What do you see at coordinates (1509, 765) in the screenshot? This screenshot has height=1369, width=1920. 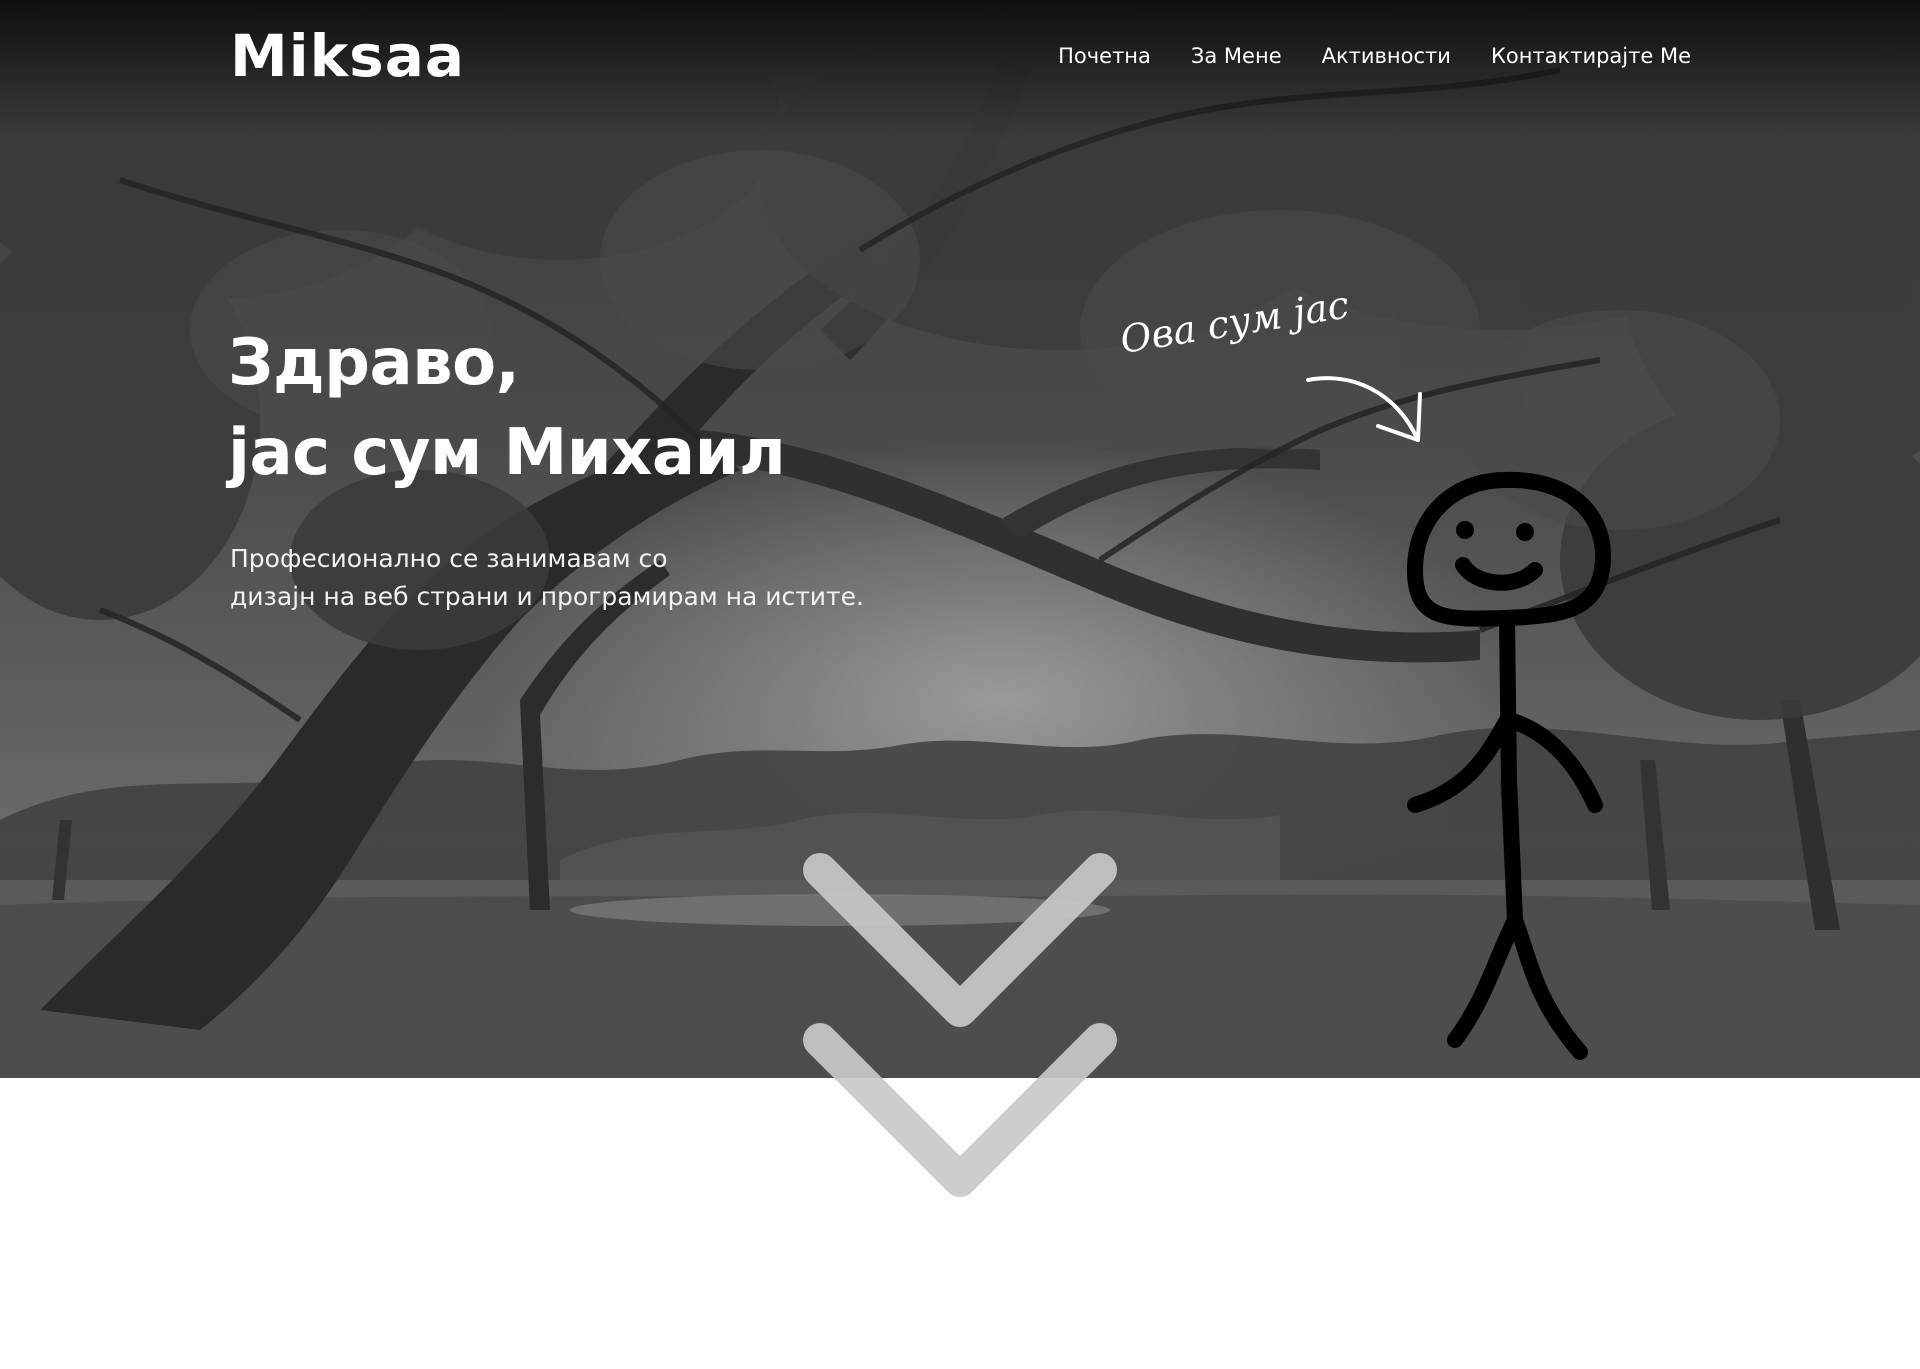 I see `stick-figure-illustration` at bounding box center [1509, 765].